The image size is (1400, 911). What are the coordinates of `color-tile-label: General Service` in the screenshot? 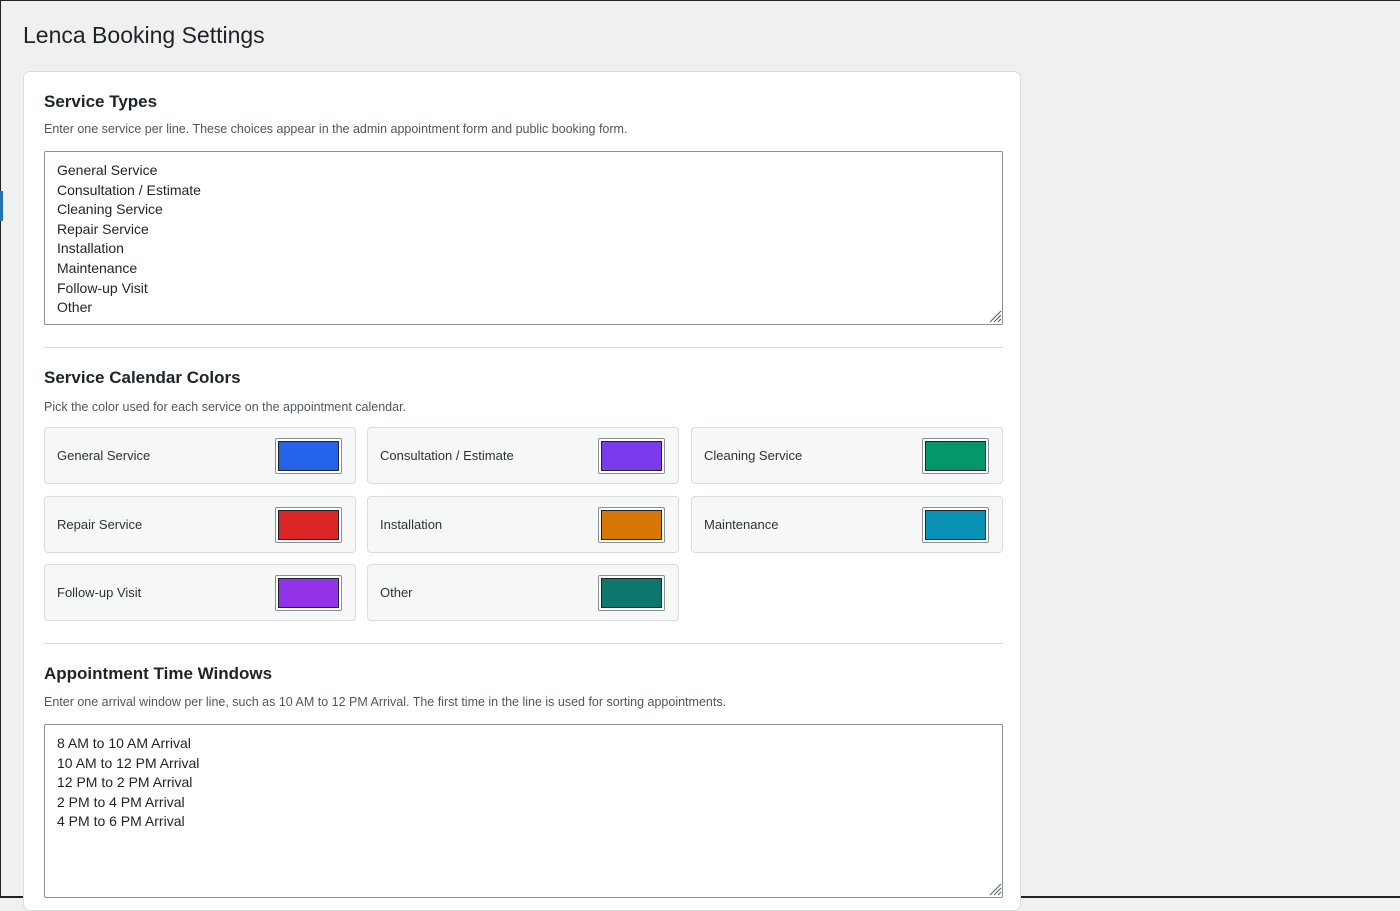 It's located at (104, 455).